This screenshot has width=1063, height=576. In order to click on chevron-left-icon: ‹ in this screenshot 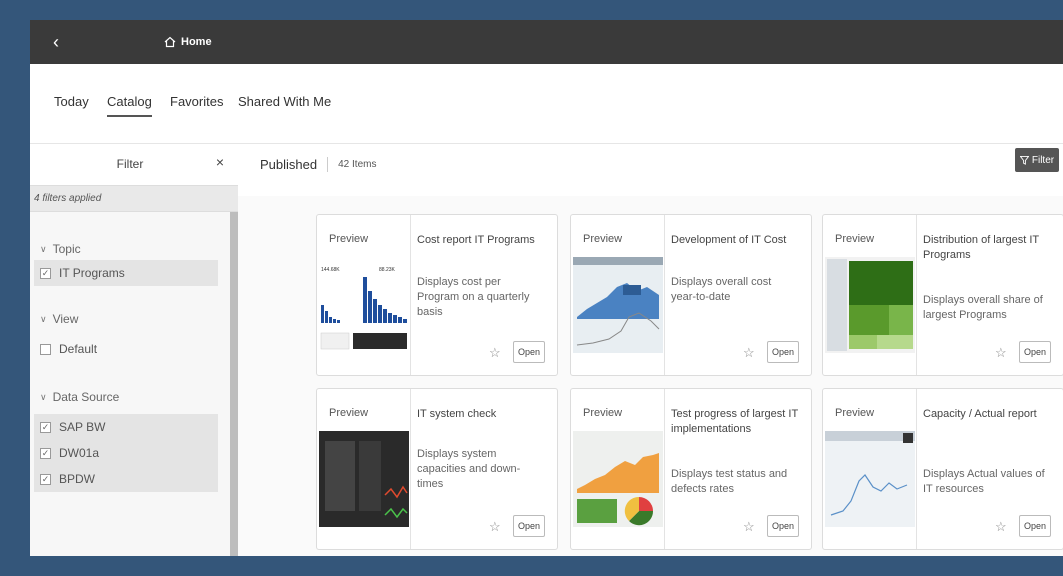, I will do `click(56, 42)`.